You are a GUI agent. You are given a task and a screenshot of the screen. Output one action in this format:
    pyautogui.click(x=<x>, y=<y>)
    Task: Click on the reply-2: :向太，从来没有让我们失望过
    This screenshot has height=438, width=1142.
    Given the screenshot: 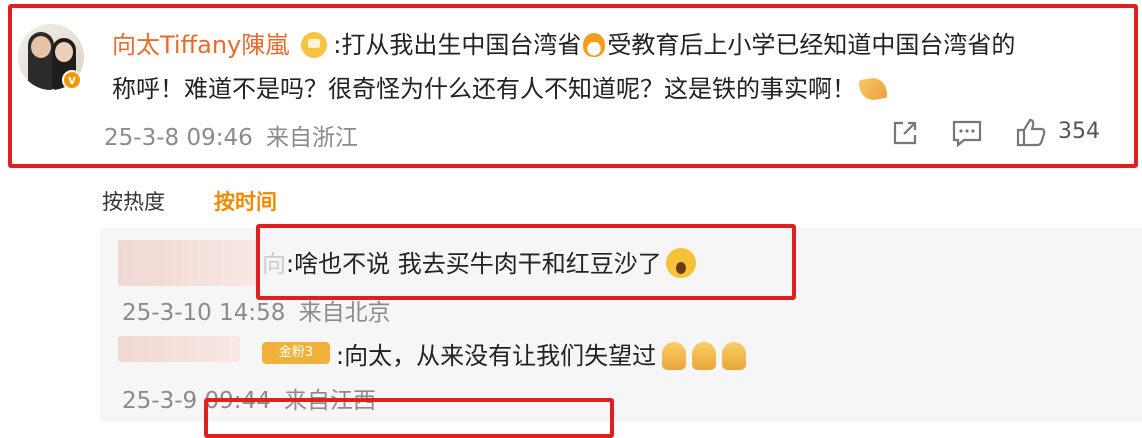 What is the action you would take?
    pyautogui.click(x=541, y=353)
    